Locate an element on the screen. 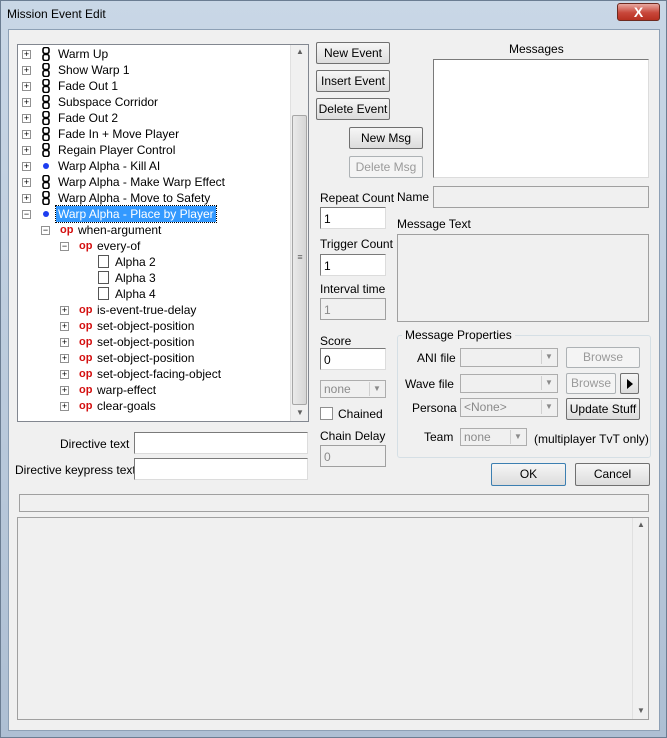 This screenshot has width=667, height=738. browse-wave-button: Browse is located at coordinates (591, 383).